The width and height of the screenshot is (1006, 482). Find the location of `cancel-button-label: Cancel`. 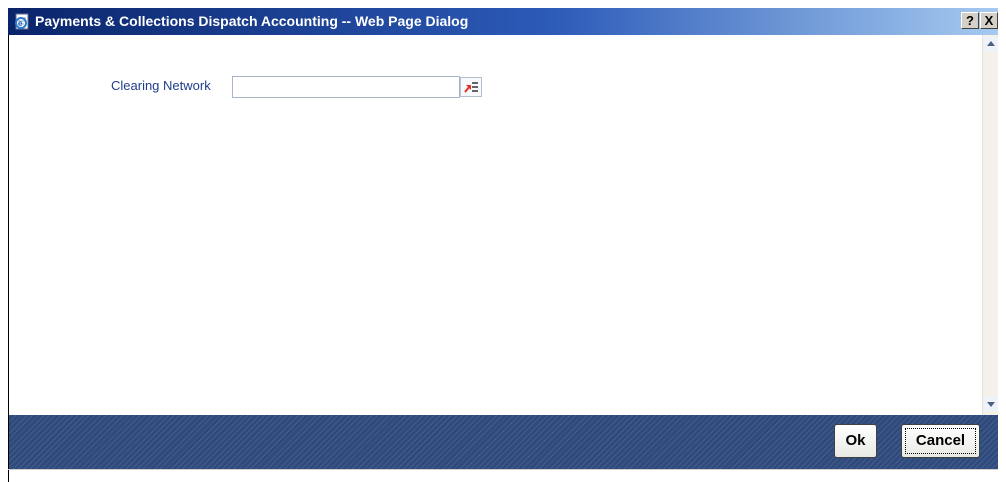

cancel-button-label: Cancel is located at coordinates (940, 440).